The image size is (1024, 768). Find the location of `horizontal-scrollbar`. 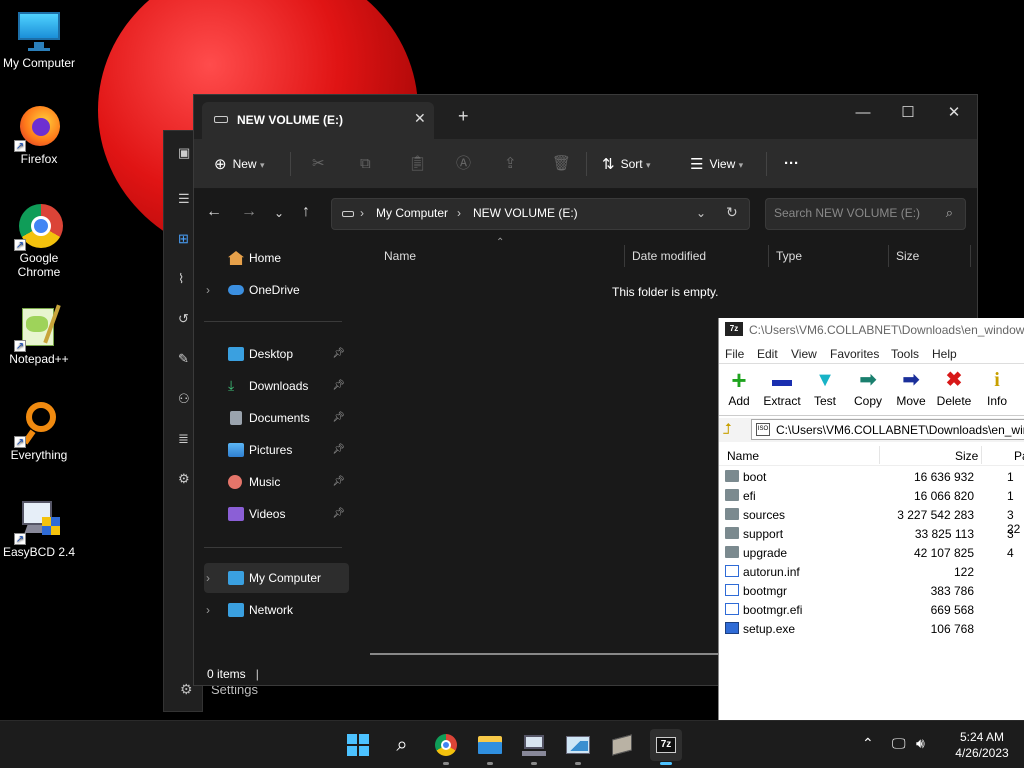

horizontal-scrollbar is located at coordinates (544, 654).